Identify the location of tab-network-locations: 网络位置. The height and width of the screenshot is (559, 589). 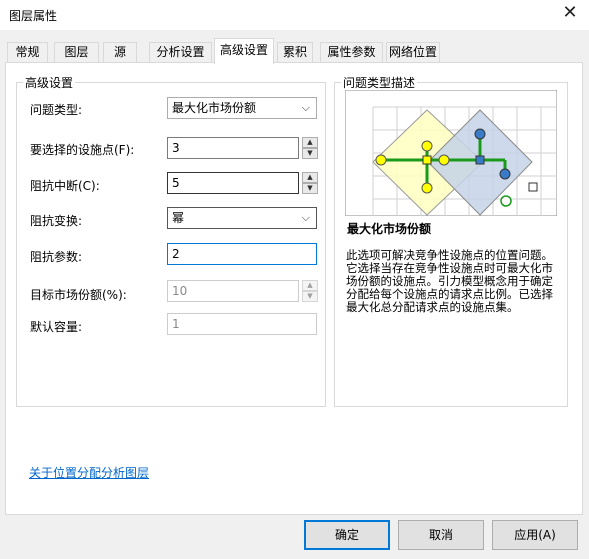
(413, 52).